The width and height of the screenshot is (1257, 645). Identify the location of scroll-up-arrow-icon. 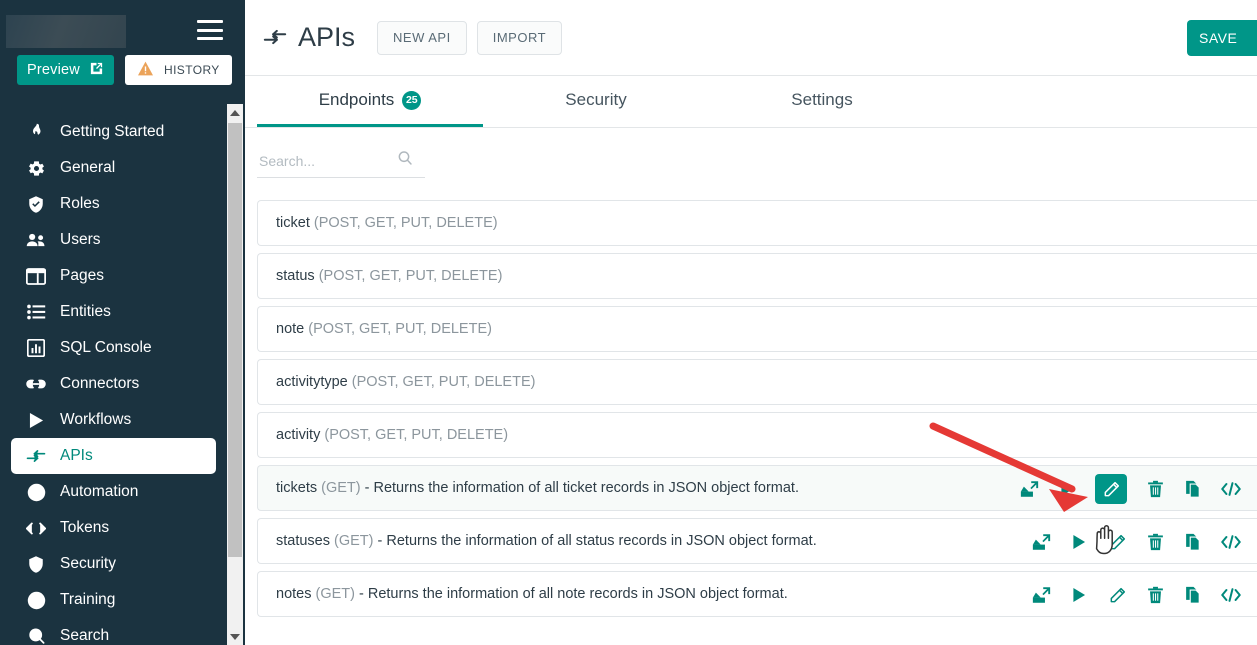
(235, 112).